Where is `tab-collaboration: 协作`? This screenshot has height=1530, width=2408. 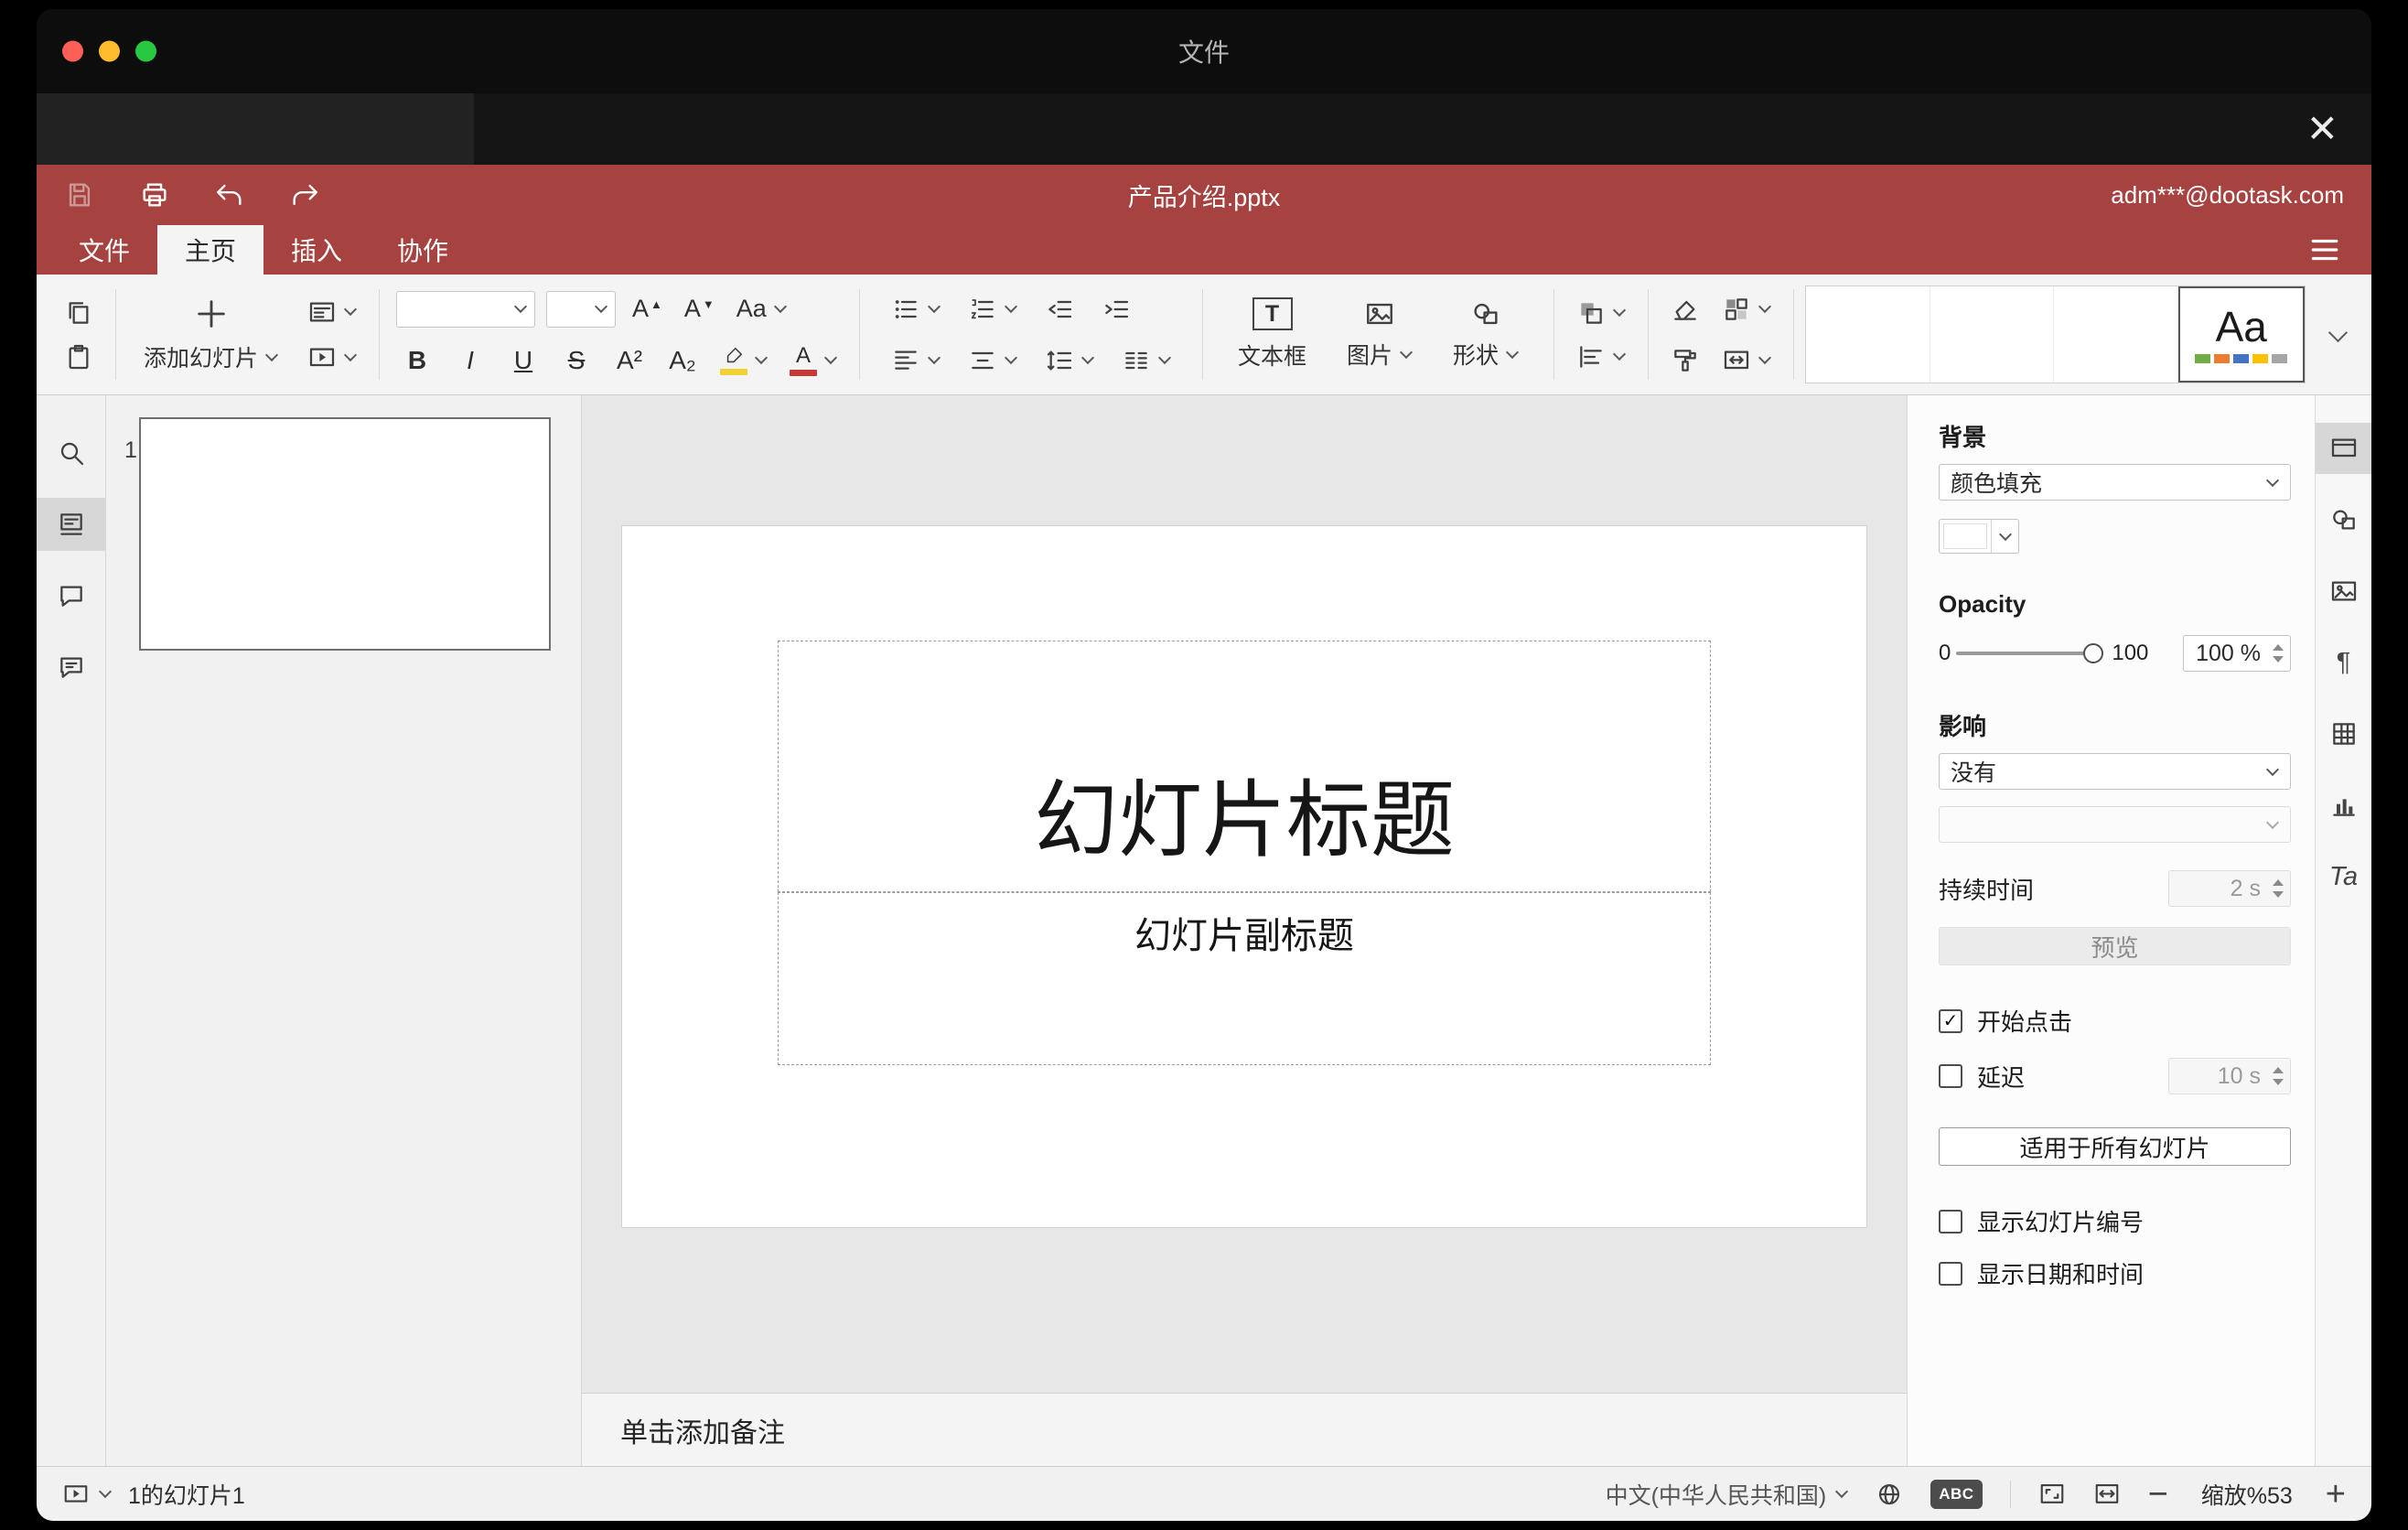
tab-collaboration: 协作 is located at coordinates (423, 250).